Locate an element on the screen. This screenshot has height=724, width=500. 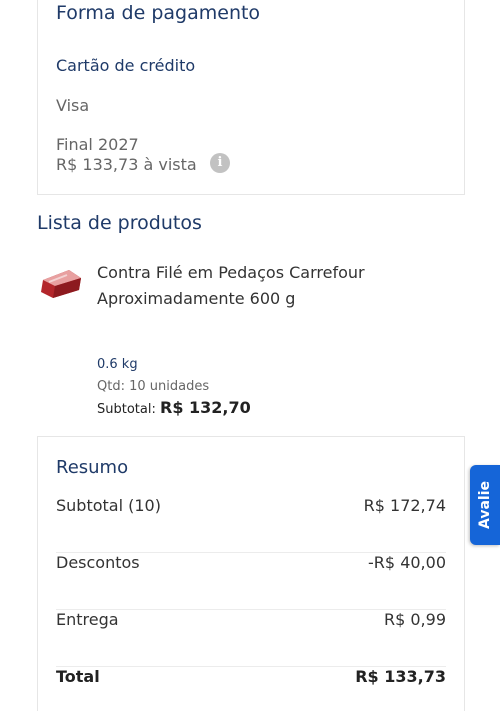
payment-method: Cartão de crédito is located at coordinates (126, 65).